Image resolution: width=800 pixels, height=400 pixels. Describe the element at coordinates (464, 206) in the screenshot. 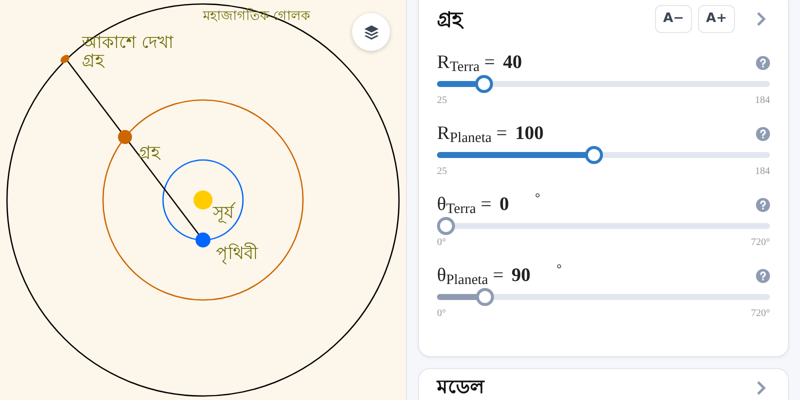

I see `slider-label: θ$_{Terra}$ =` at that location.